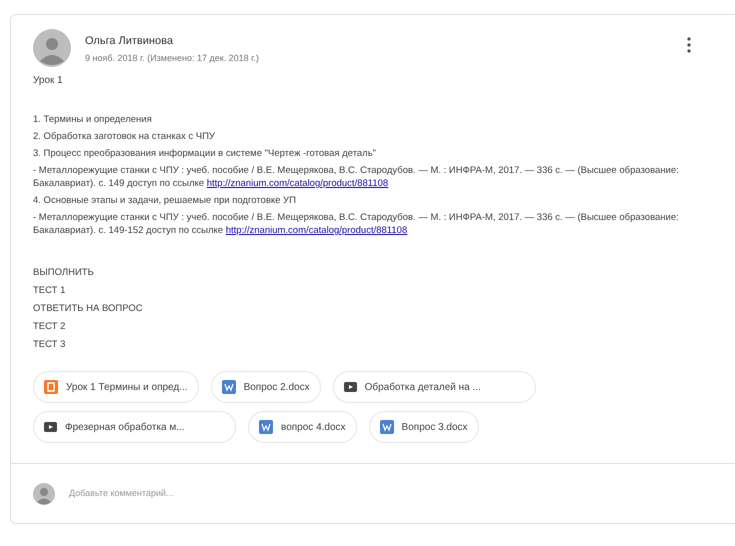  Describe the element at coordinates (356, 177) in the screenshot. I see `body-text: - Металлорежущие станки с ЧПУ : учеб. пособие / В.Е. Мещерякова, В.С. Стародубов. — М. : ИНФРА-М, 2017. — 336 с. — (Высшее образование: Бакалавриат). с. 149 доступ по ссылке http://znanium.com/catalog/product/881108` at that location.